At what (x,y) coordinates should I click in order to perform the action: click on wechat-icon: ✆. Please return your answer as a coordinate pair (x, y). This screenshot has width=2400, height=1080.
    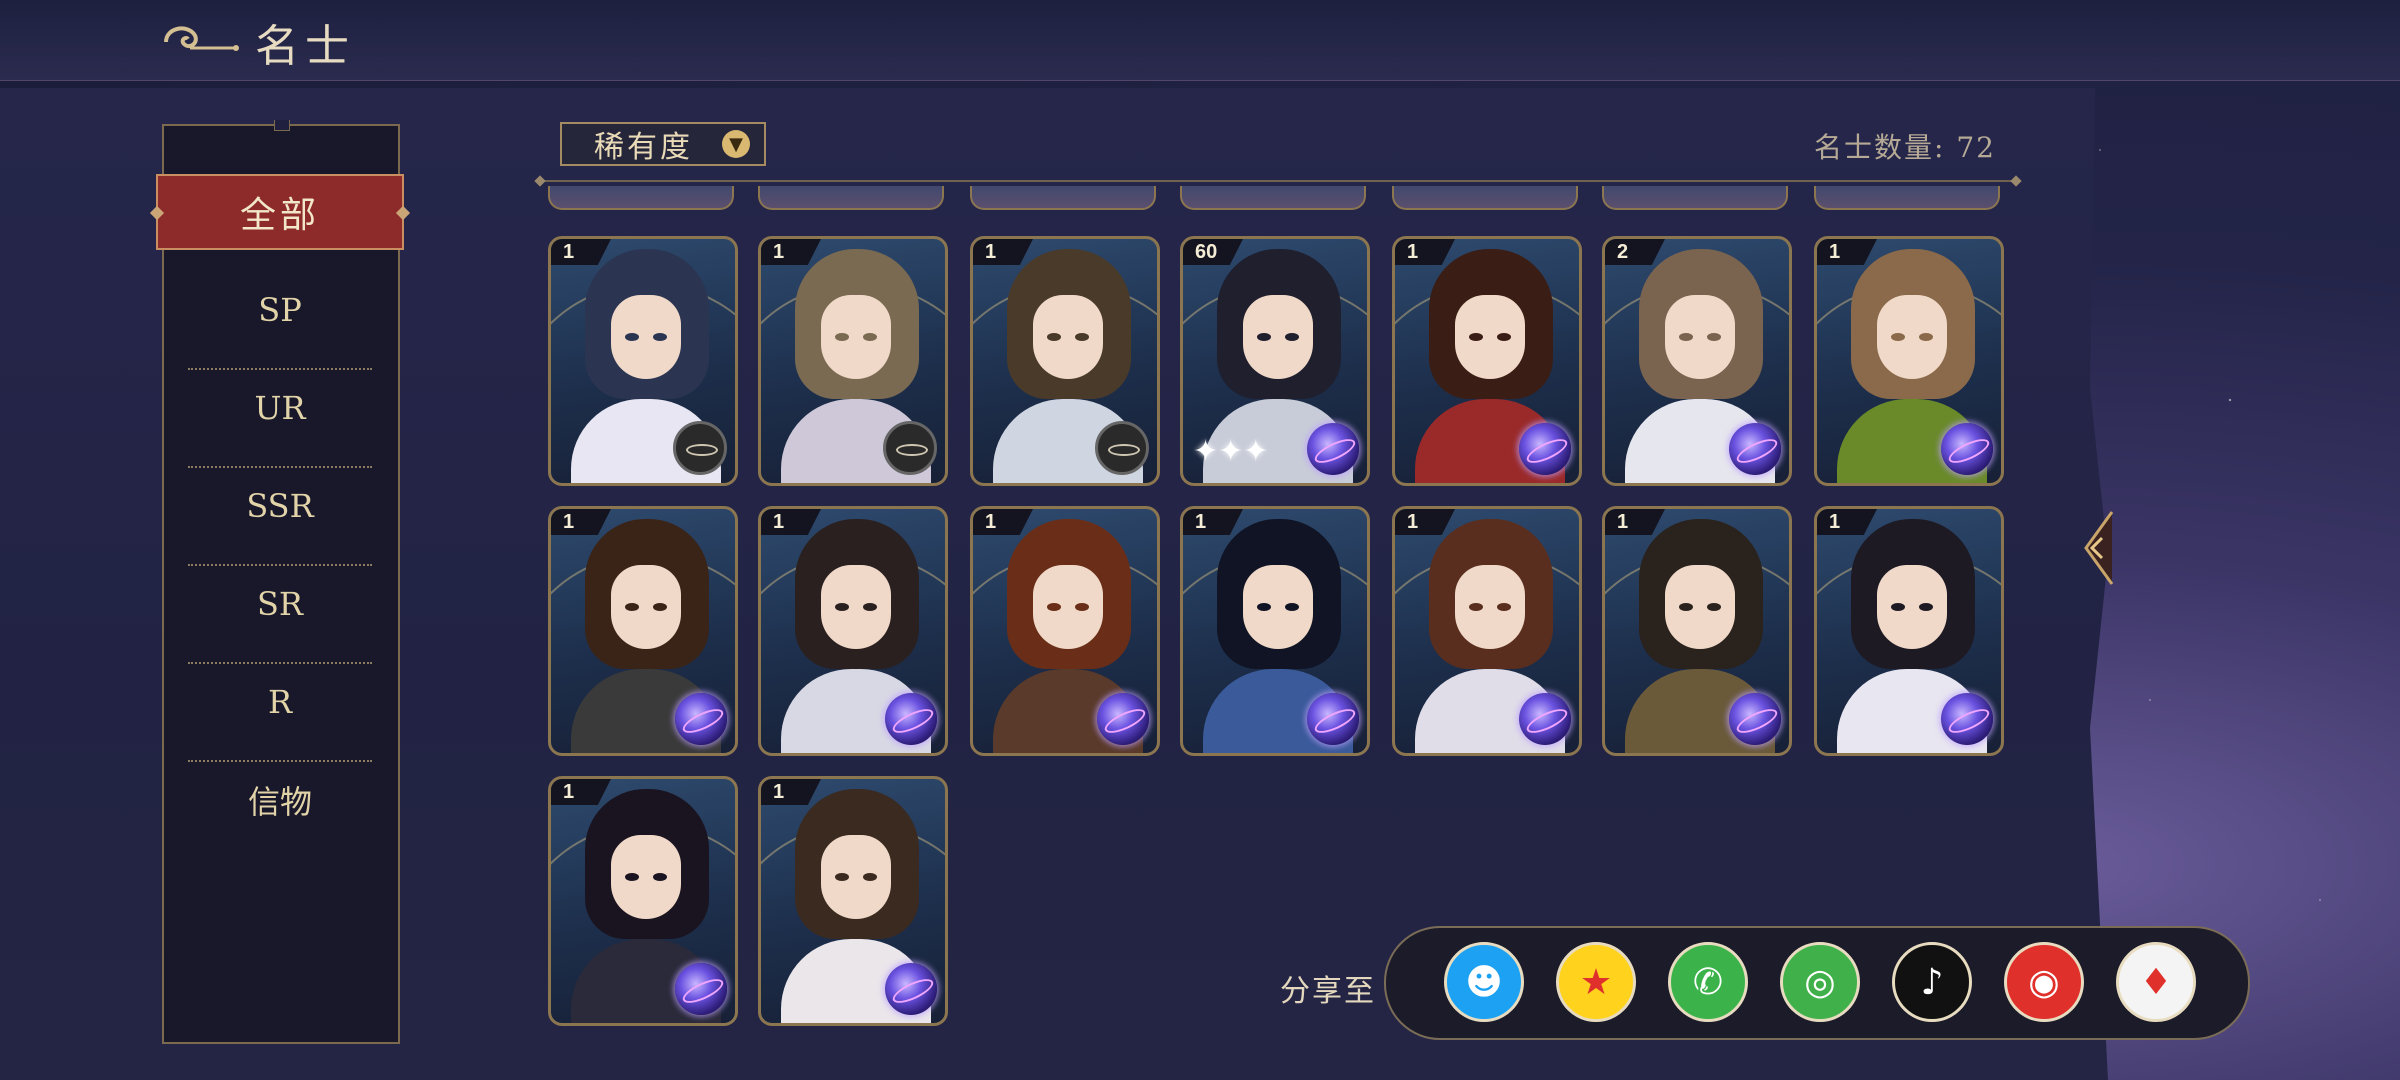
    Looking at the image, I should click on (1708, 982).